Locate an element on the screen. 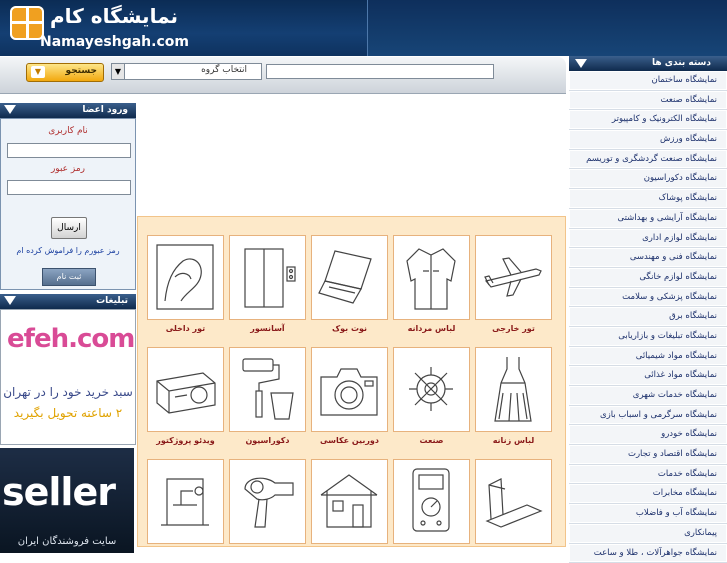 The height and width of the screenshot is (563, 727). category-item: نمایشگاه پوشاک is located at coordinates (648, 199).